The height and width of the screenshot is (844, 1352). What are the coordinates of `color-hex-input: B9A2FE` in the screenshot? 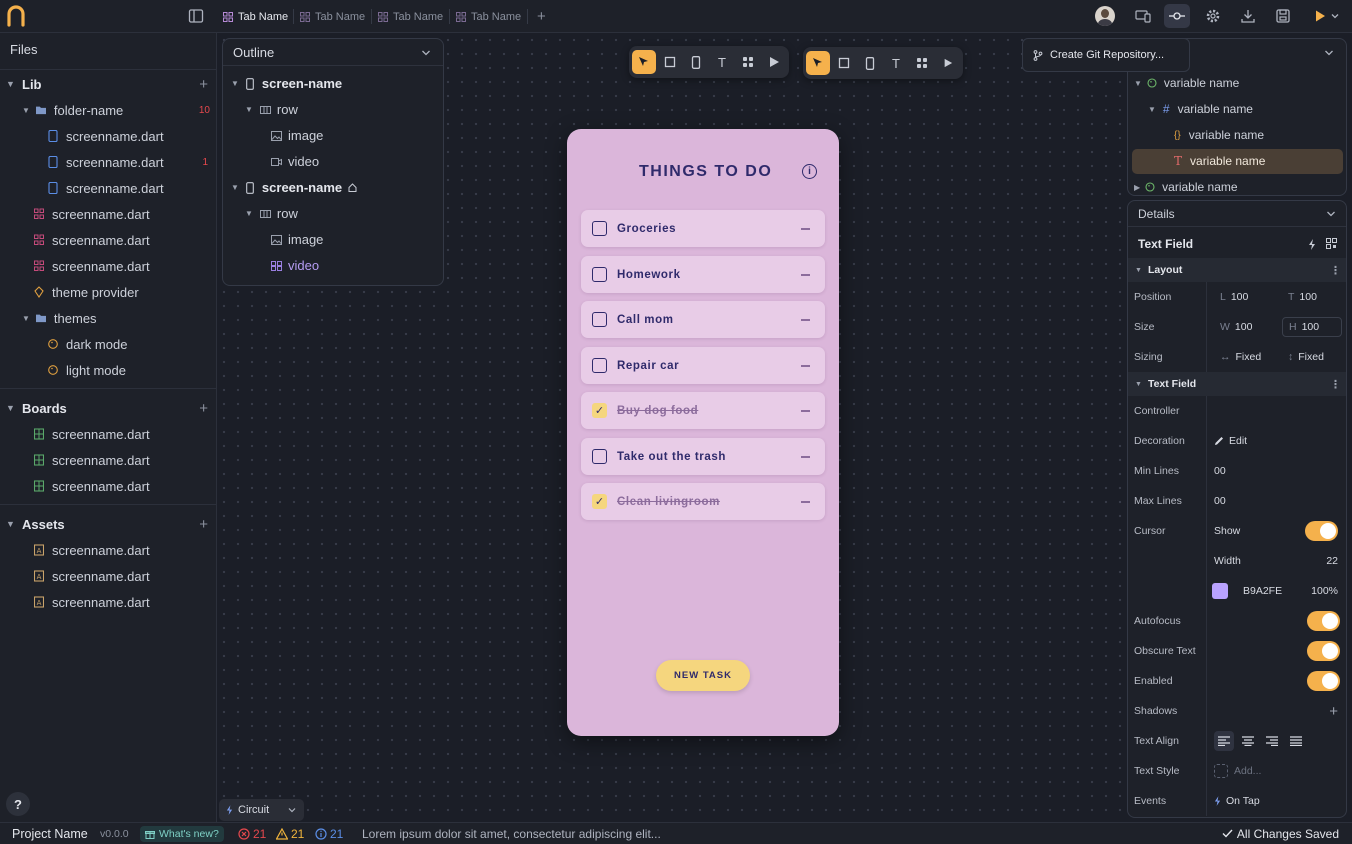 It's located at (1262, 591).